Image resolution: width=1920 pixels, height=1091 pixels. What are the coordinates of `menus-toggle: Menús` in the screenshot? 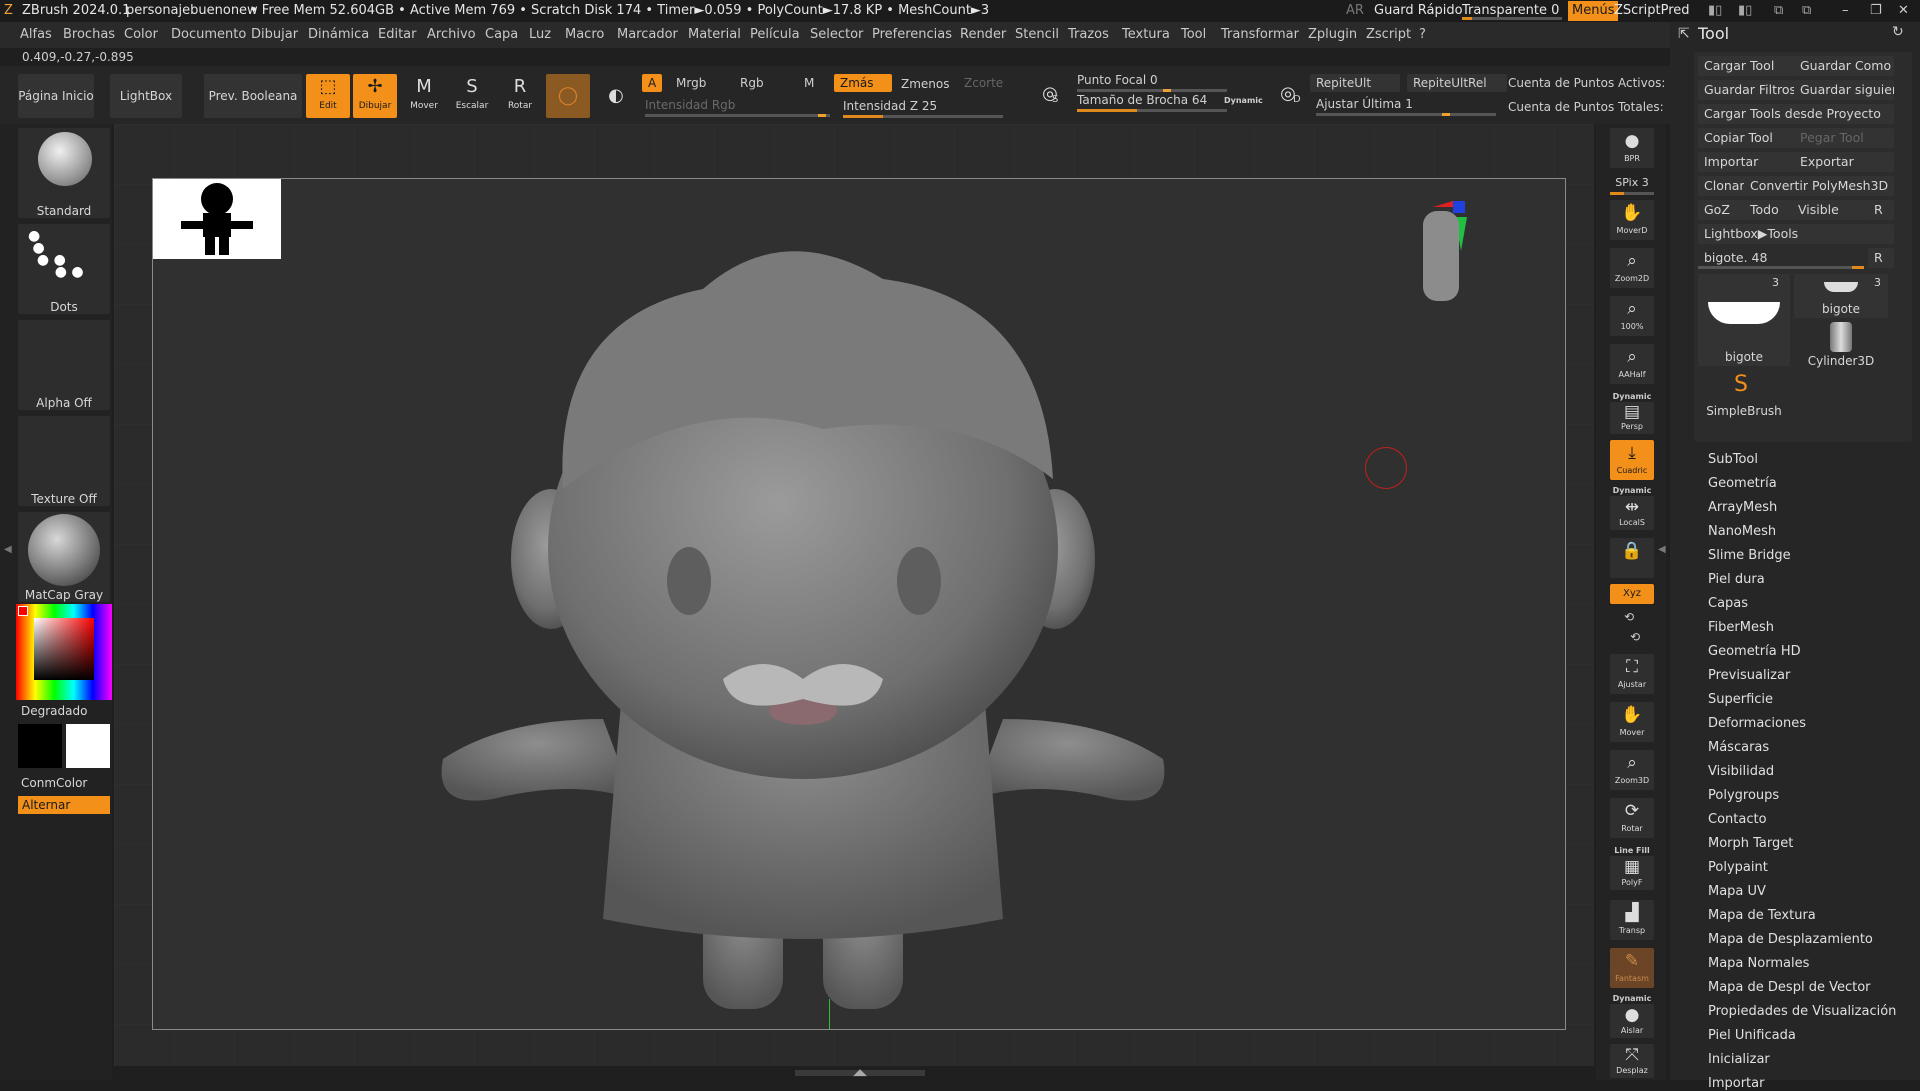 It's located at (1593, 11).